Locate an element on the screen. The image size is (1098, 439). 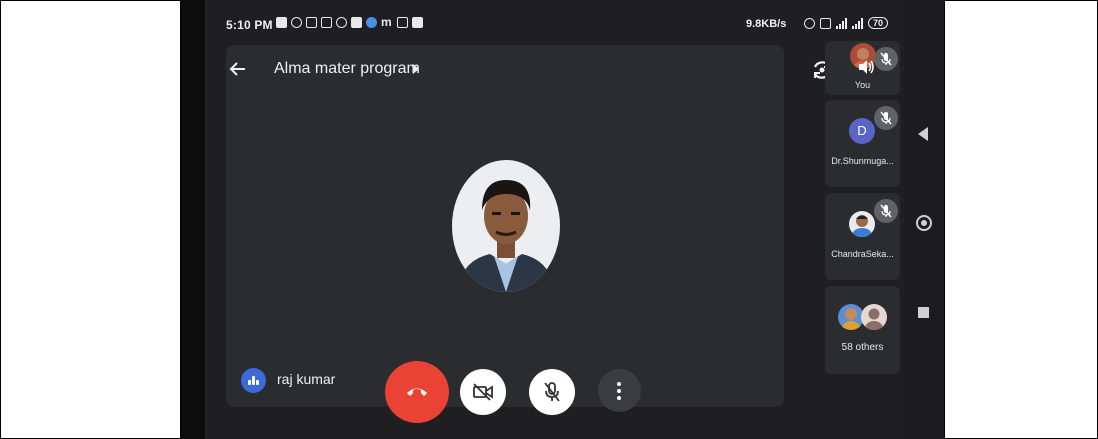
status-system-icons: 70 is located at coordinates (846, 23).